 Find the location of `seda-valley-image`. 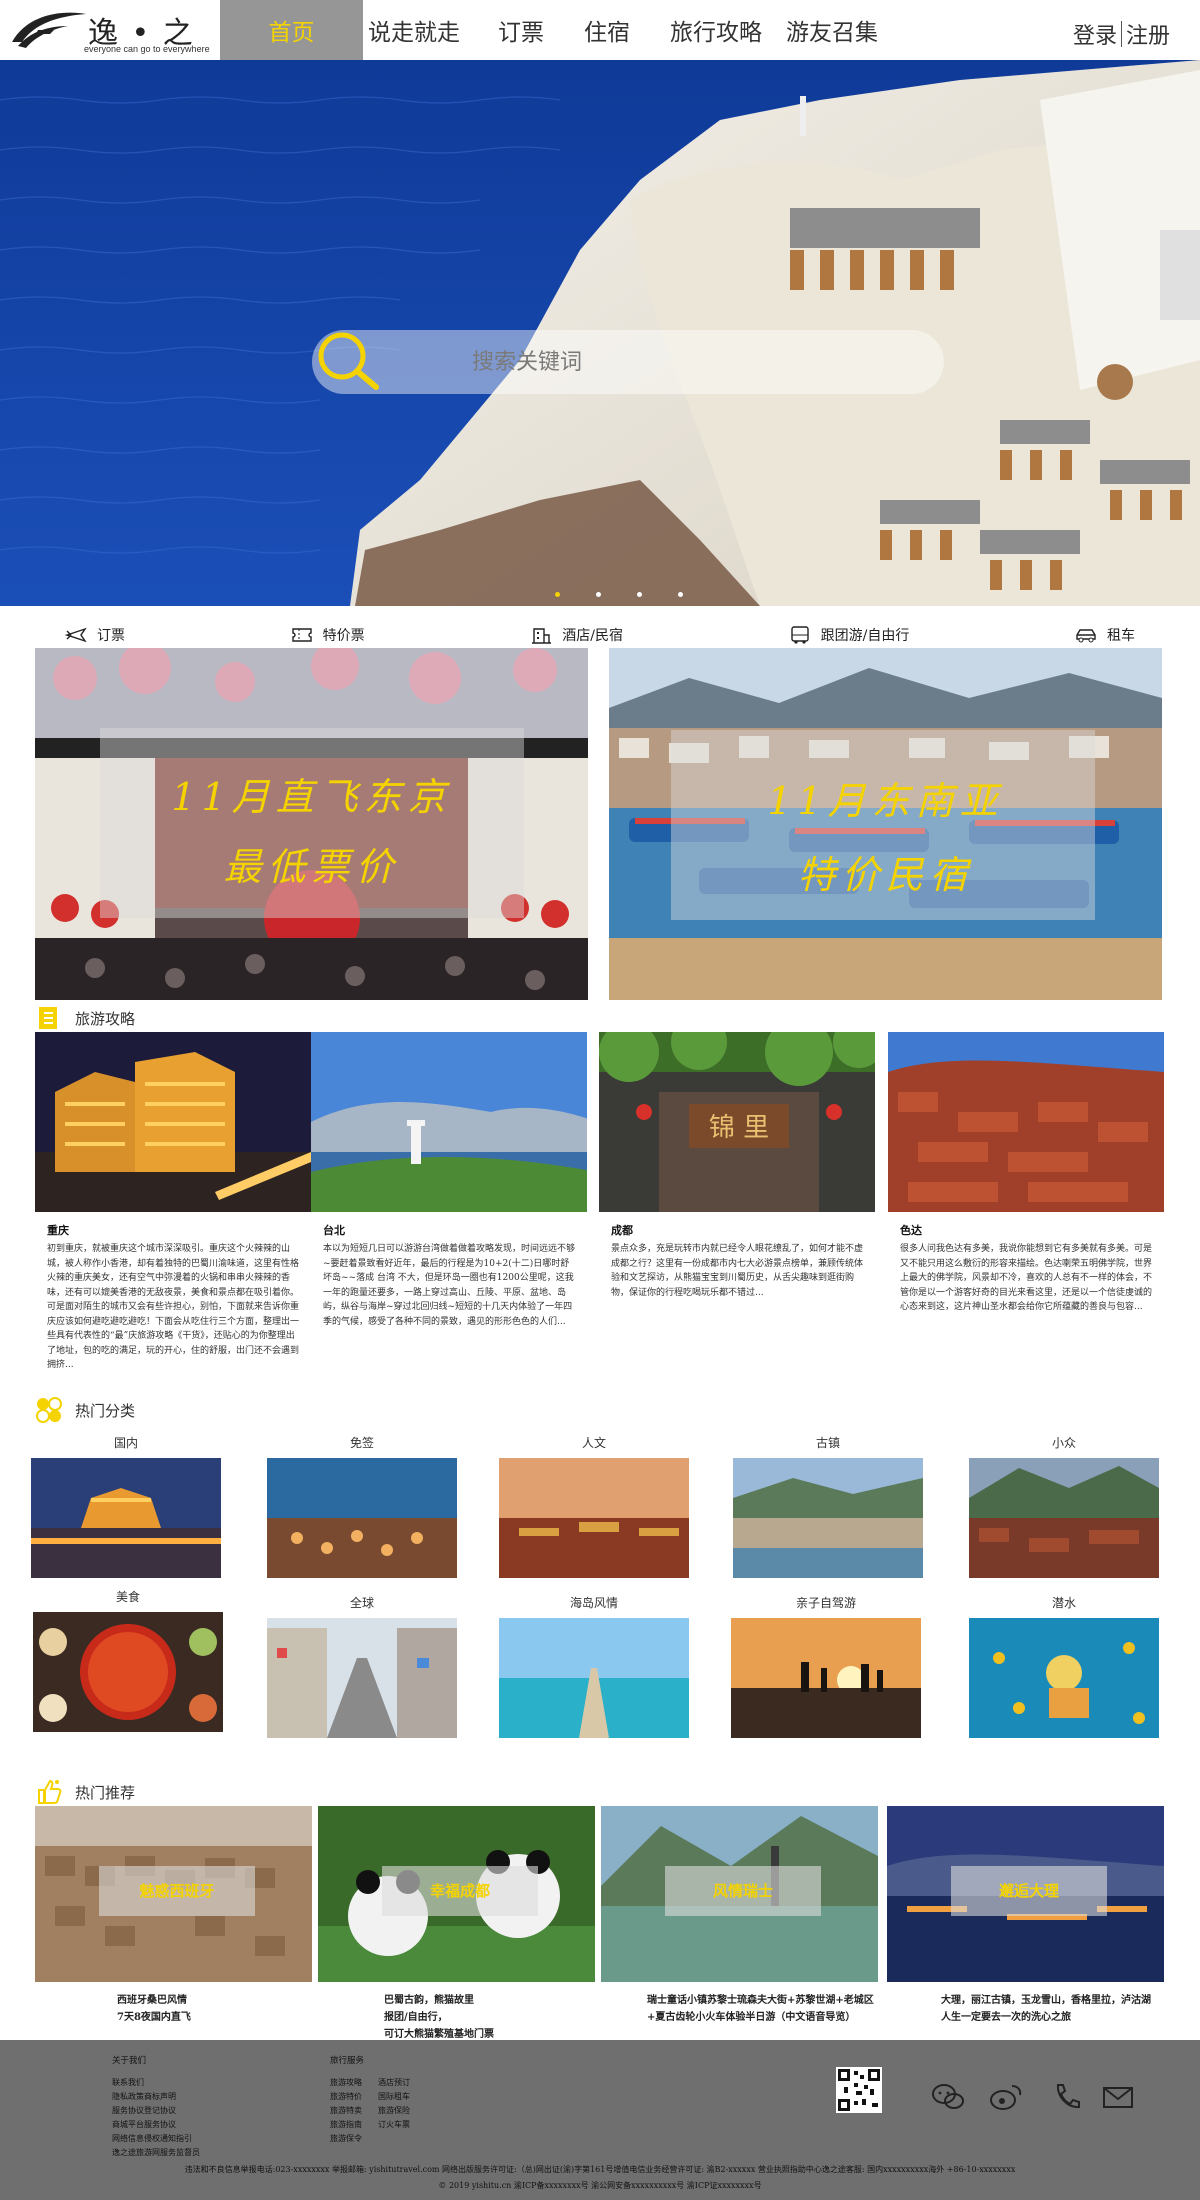

seda-valley-image is located at coordinates (1026, 1122).